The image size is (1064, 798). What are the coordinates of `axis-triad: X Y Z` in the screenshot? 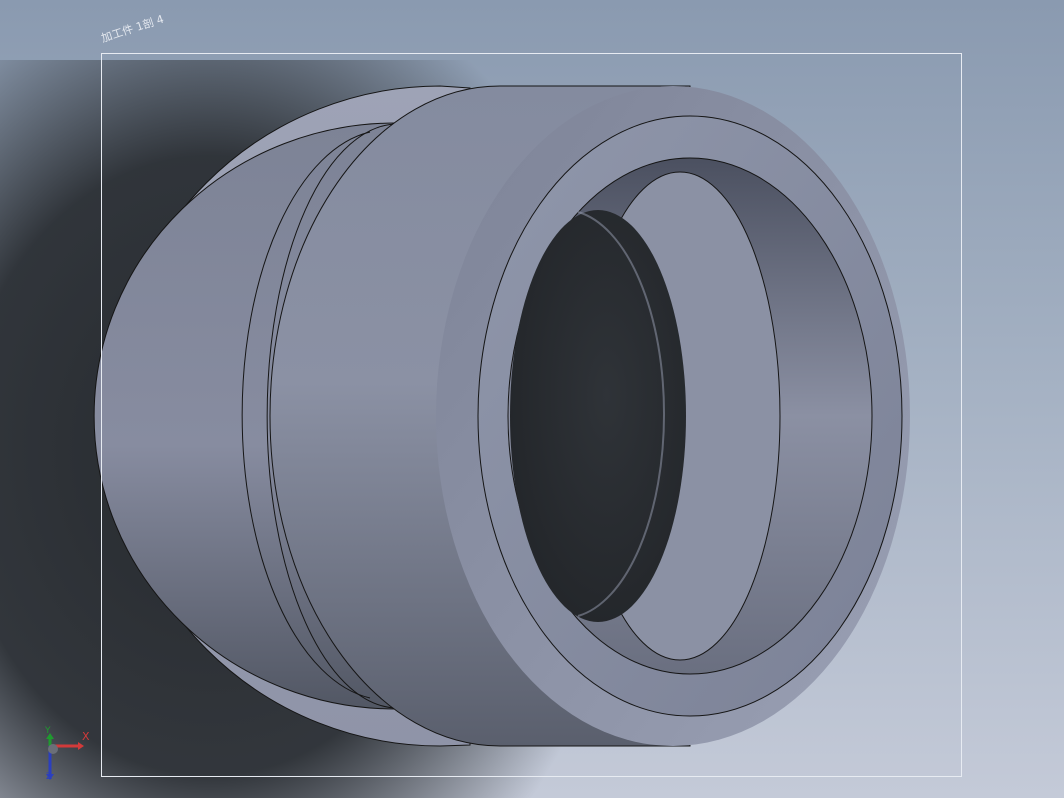 It's located at (66, 757).